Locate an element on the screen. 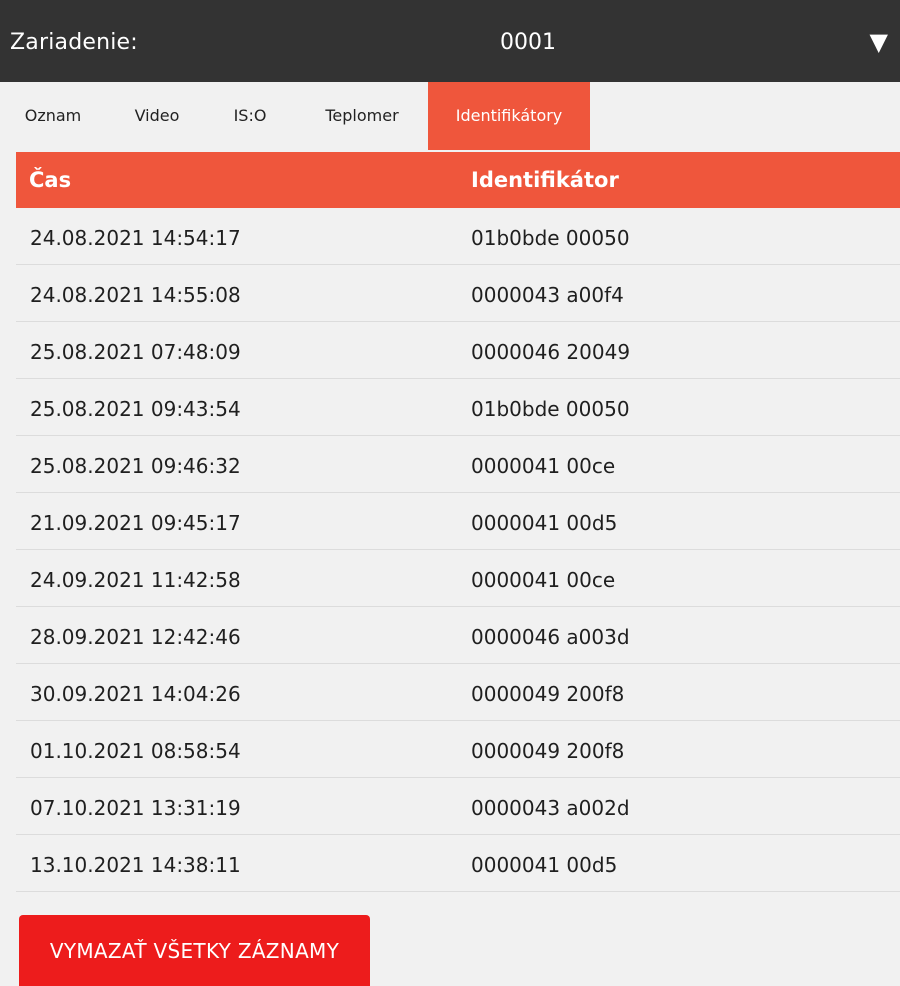 The image size is (900, 986). table-row: 13.10.2021 14:38:11 0000041 00d5 is located at coordinates (458, 863).